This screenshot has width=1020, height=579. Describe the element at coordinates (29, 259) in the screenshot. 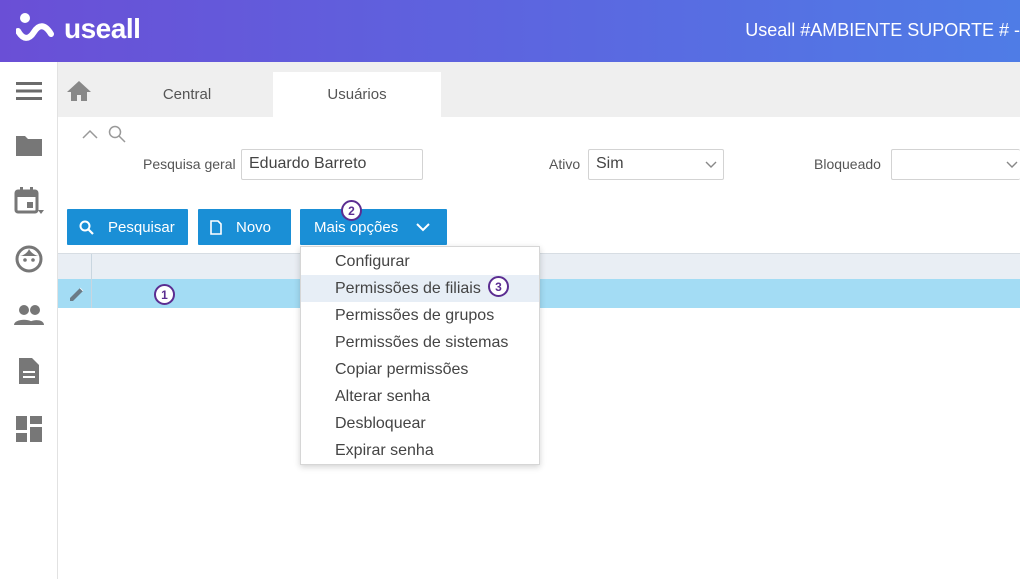

I see `face-icon` at that location.